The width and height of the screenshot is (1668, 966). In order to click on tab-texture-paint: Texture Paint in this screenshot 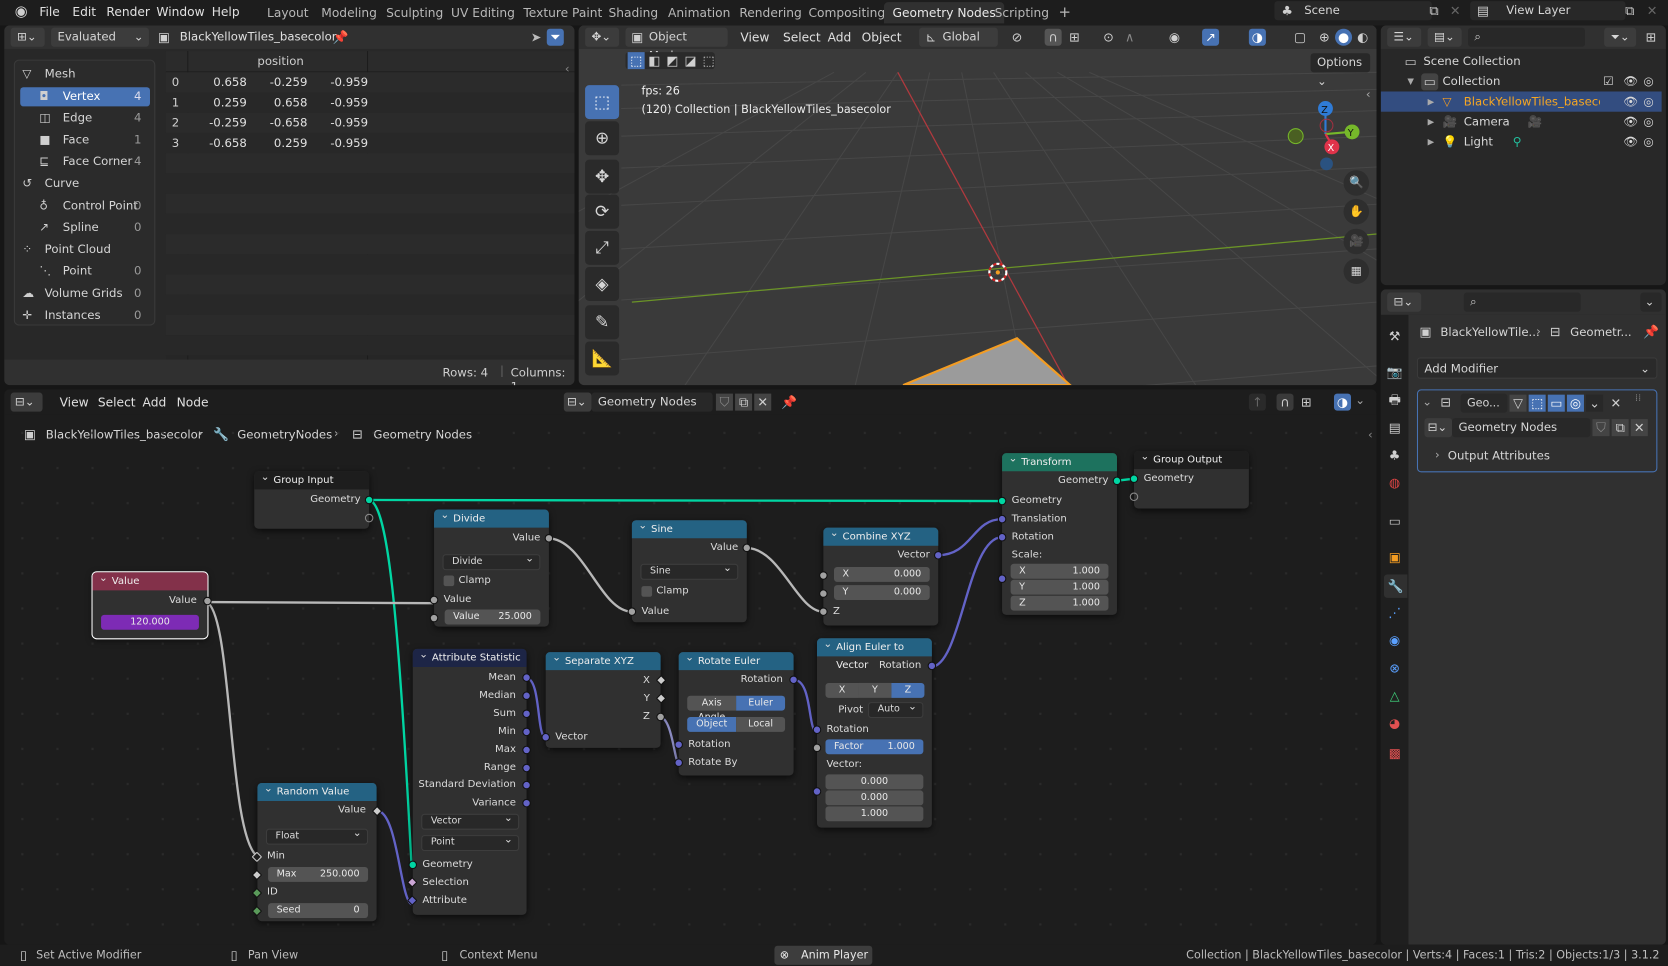, I will do `click(563, 12)`.